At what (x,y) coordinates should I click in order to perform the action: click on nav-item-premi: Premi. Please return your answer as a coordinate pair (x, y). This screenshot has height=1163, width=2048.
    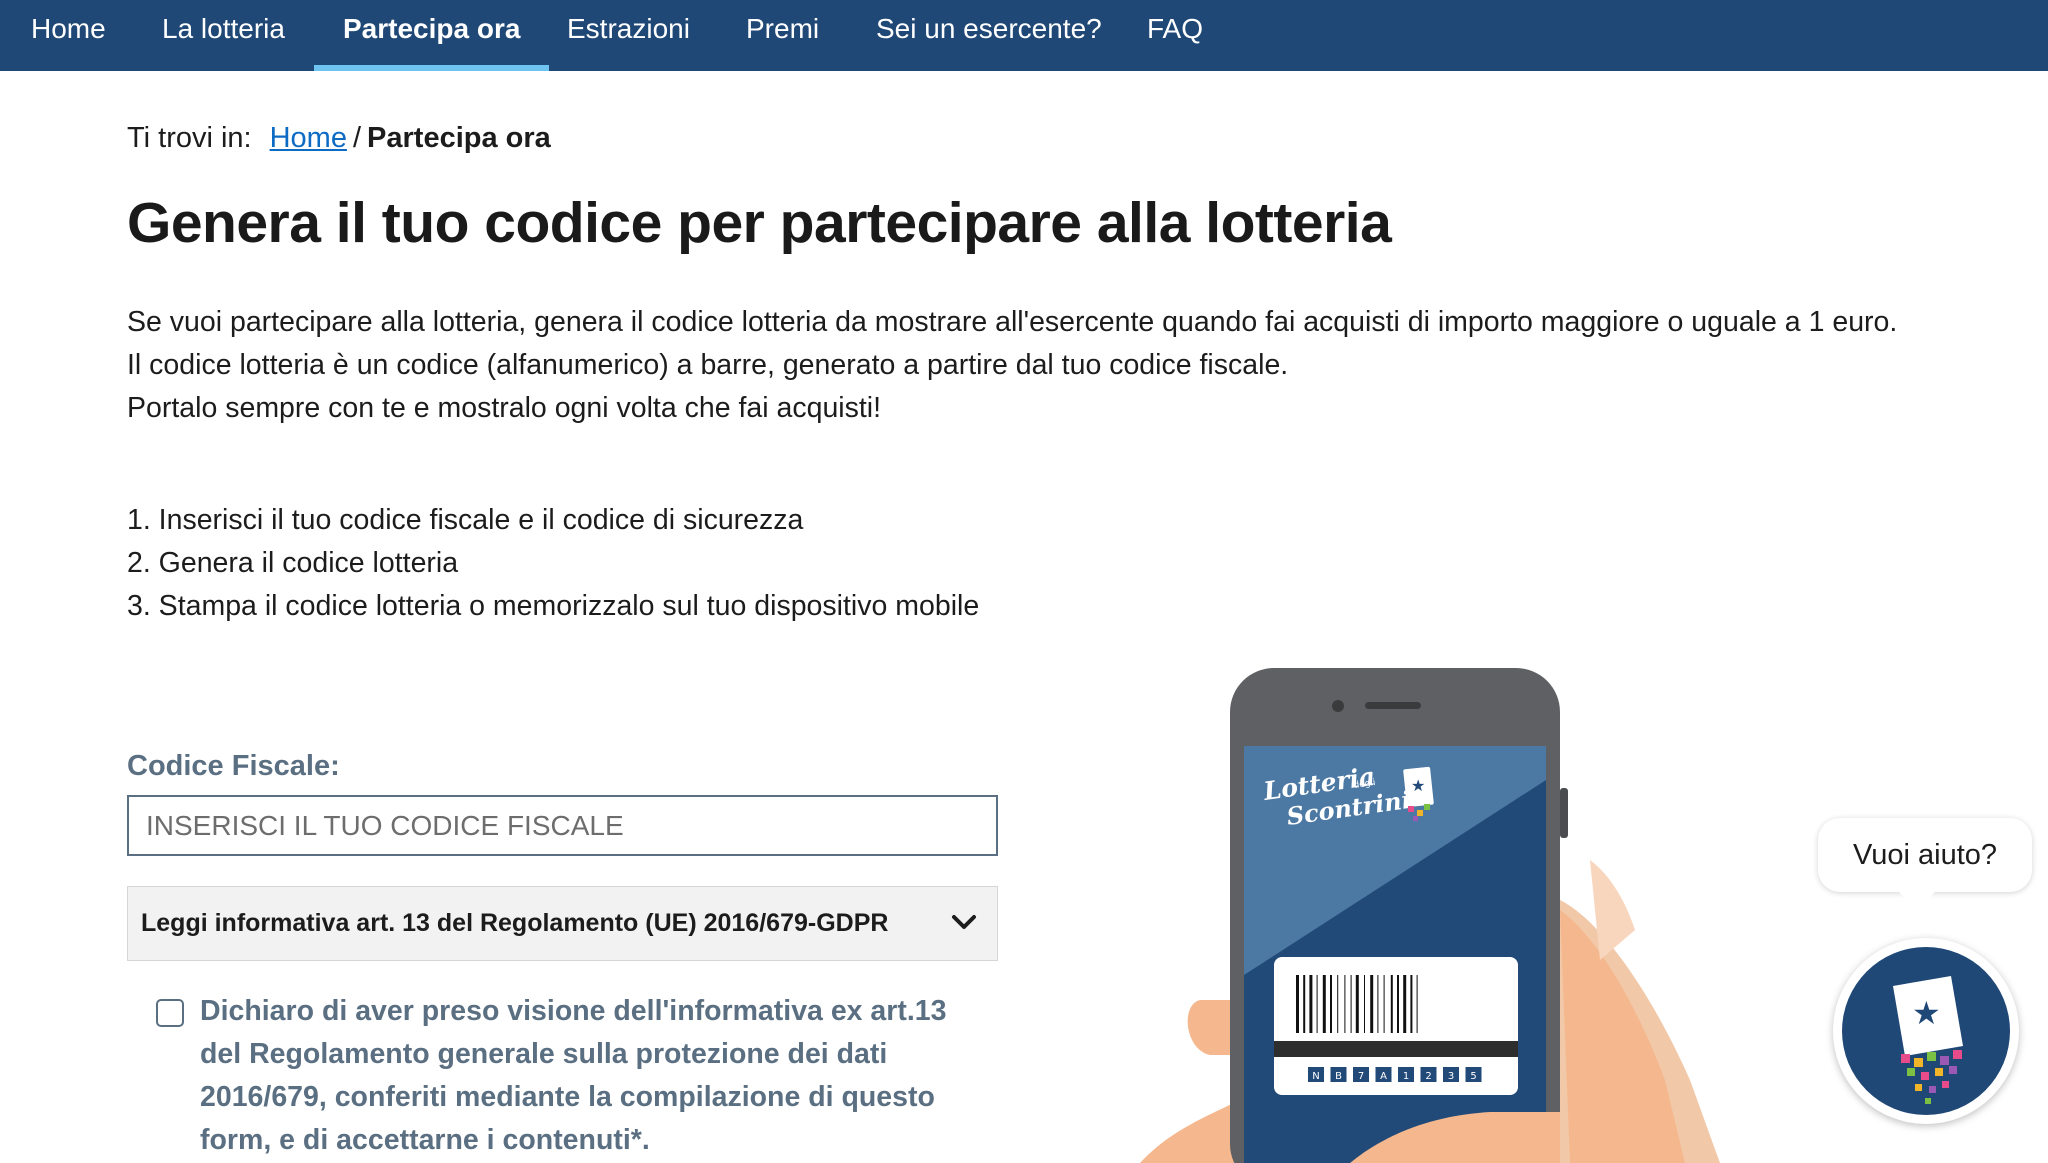
    Looking at the image, I should click on (782, 35).